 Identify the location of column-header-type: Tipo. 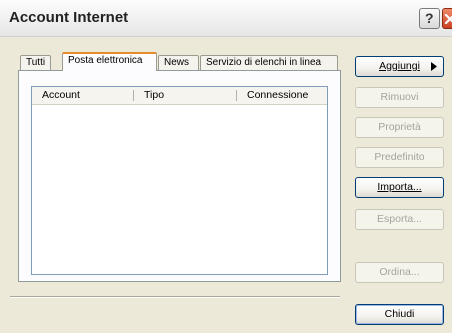
(154, 95).